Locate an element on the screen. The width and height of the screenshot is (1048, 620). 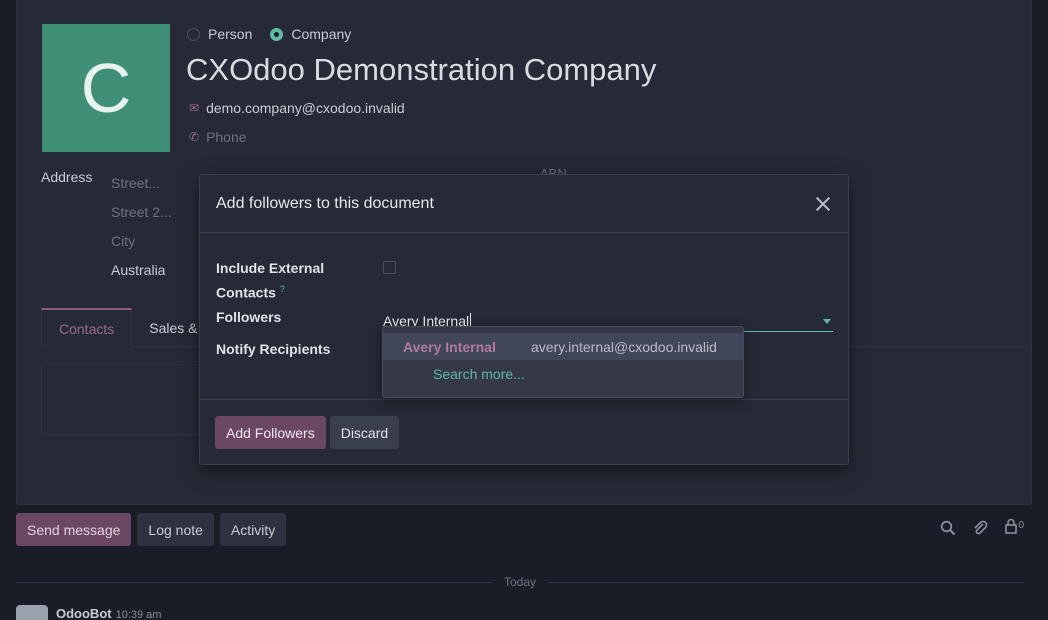
dialog-footer: Add Followers Discard is located at coordinates (524, 432).